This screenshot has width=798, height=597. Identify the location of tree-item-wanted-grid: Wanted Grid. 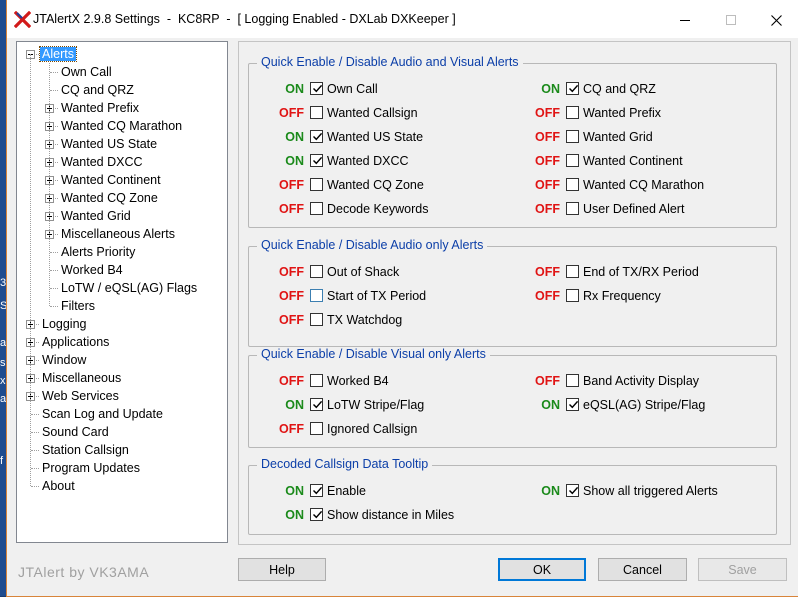
(96, 216).